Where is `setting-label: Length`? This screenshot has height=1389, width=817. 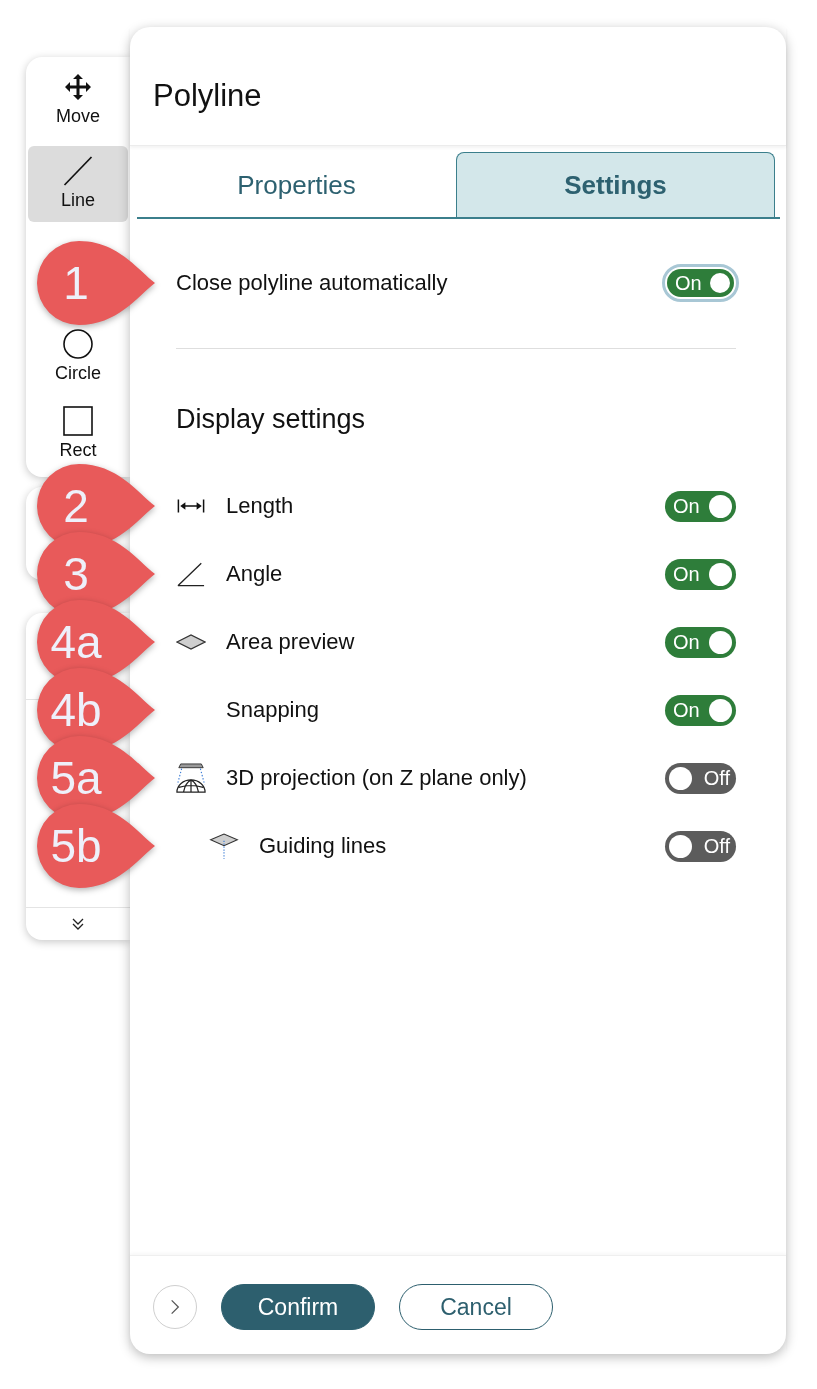
setting-label: Length is located at coordinates (260, 506).